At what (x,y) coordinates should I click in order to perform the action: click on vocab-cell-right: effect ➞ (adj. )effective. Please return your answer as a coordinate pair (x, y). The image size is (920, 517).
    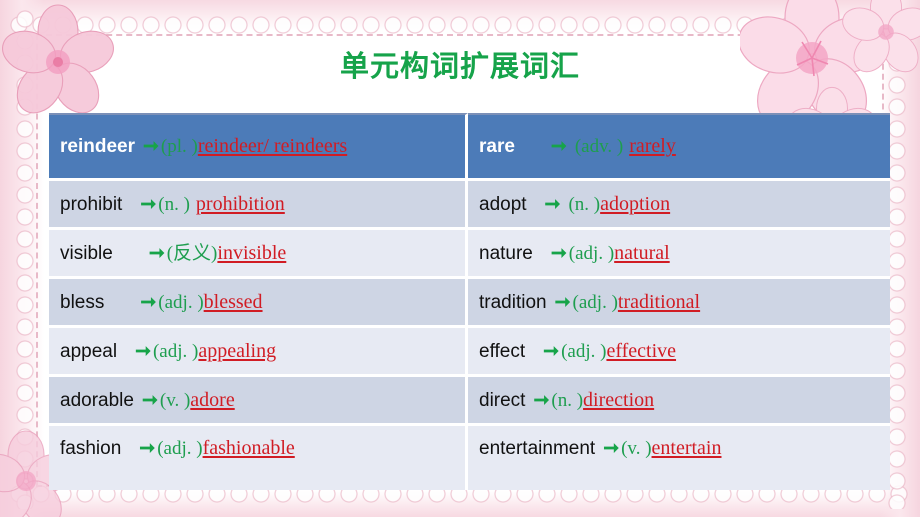
    Looking at the image, I should click on (679, 352).